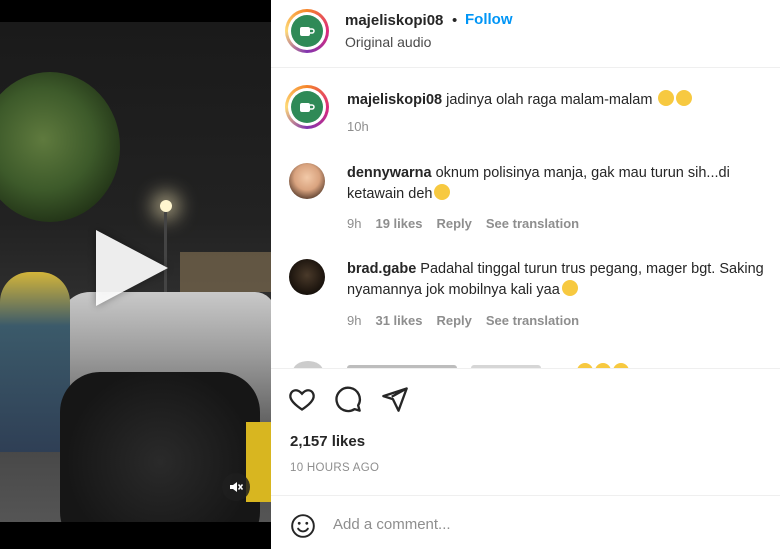 The image size is (780, 549). I want to click on comment-meta: 9h 19 likes Reply See translation, so click(463, 223).